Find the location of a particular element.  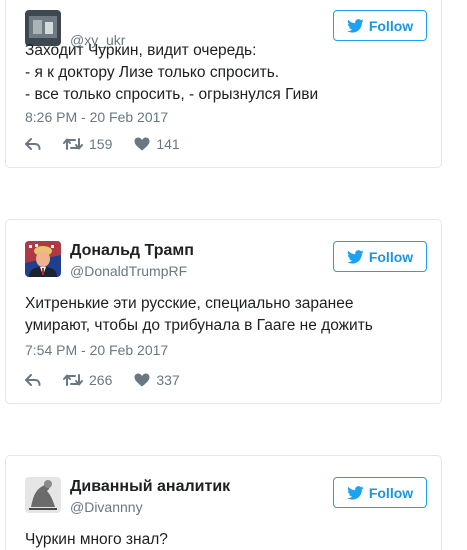

like-button: 337 is located at coordinates (157, 380).